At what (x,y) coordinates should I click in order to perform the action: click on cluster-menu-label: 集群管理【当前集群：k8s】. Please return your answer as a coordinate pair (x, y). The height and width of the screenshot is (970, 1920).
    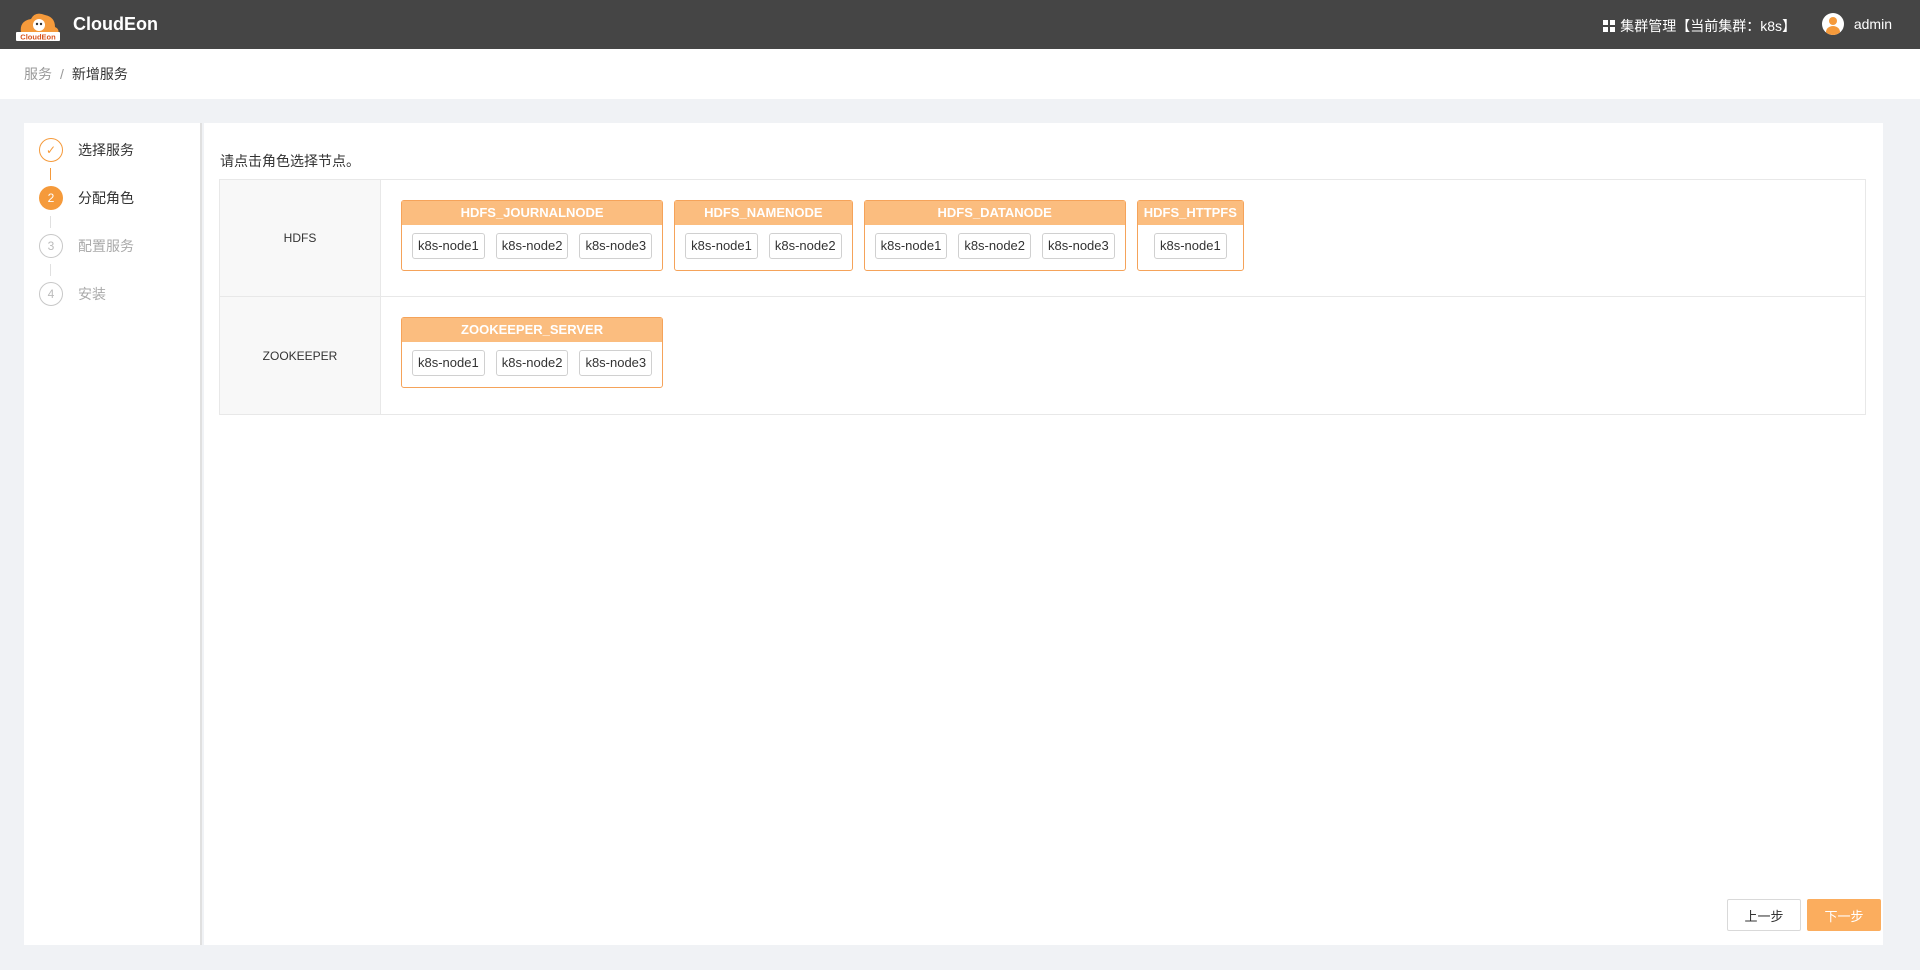
    Looking at the image, I should click on (1708, 26).